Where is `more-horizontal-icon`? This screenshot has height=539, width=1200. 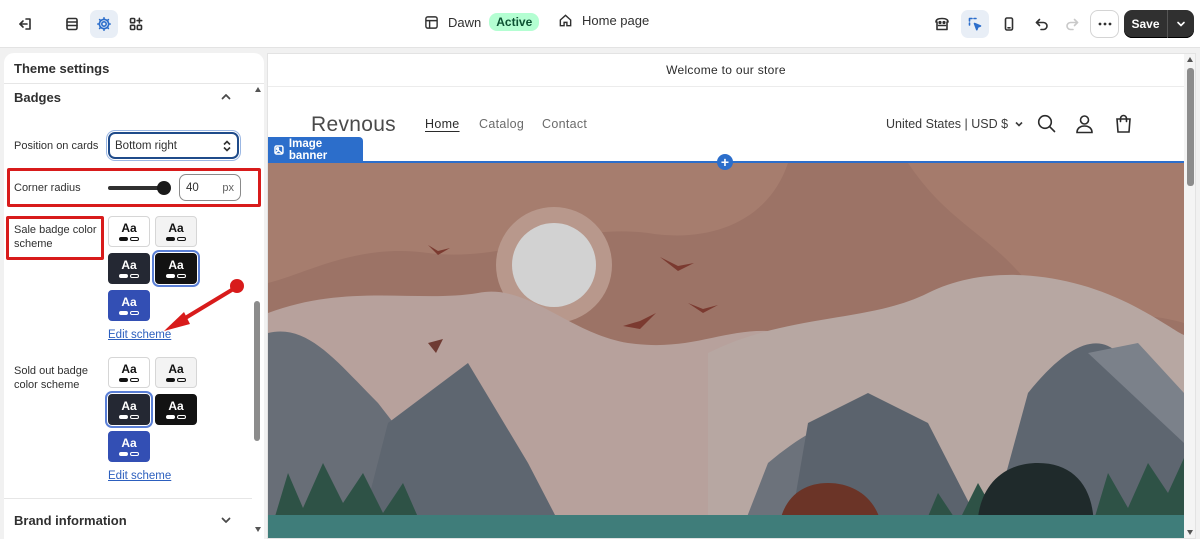
more-horizontal-icon is located at coordinates (1104, 24).